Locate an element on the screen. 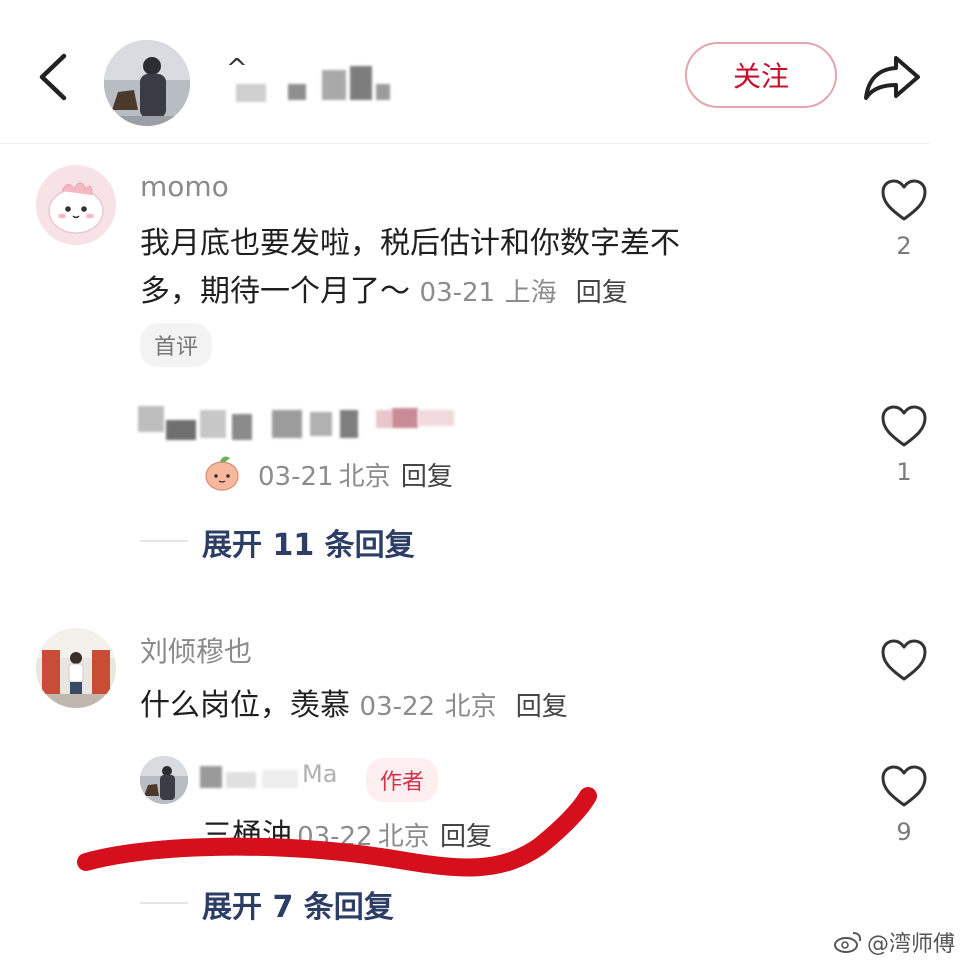 This screenshot has height=967, width=963. share-icon is located at coordinates (892, 77).